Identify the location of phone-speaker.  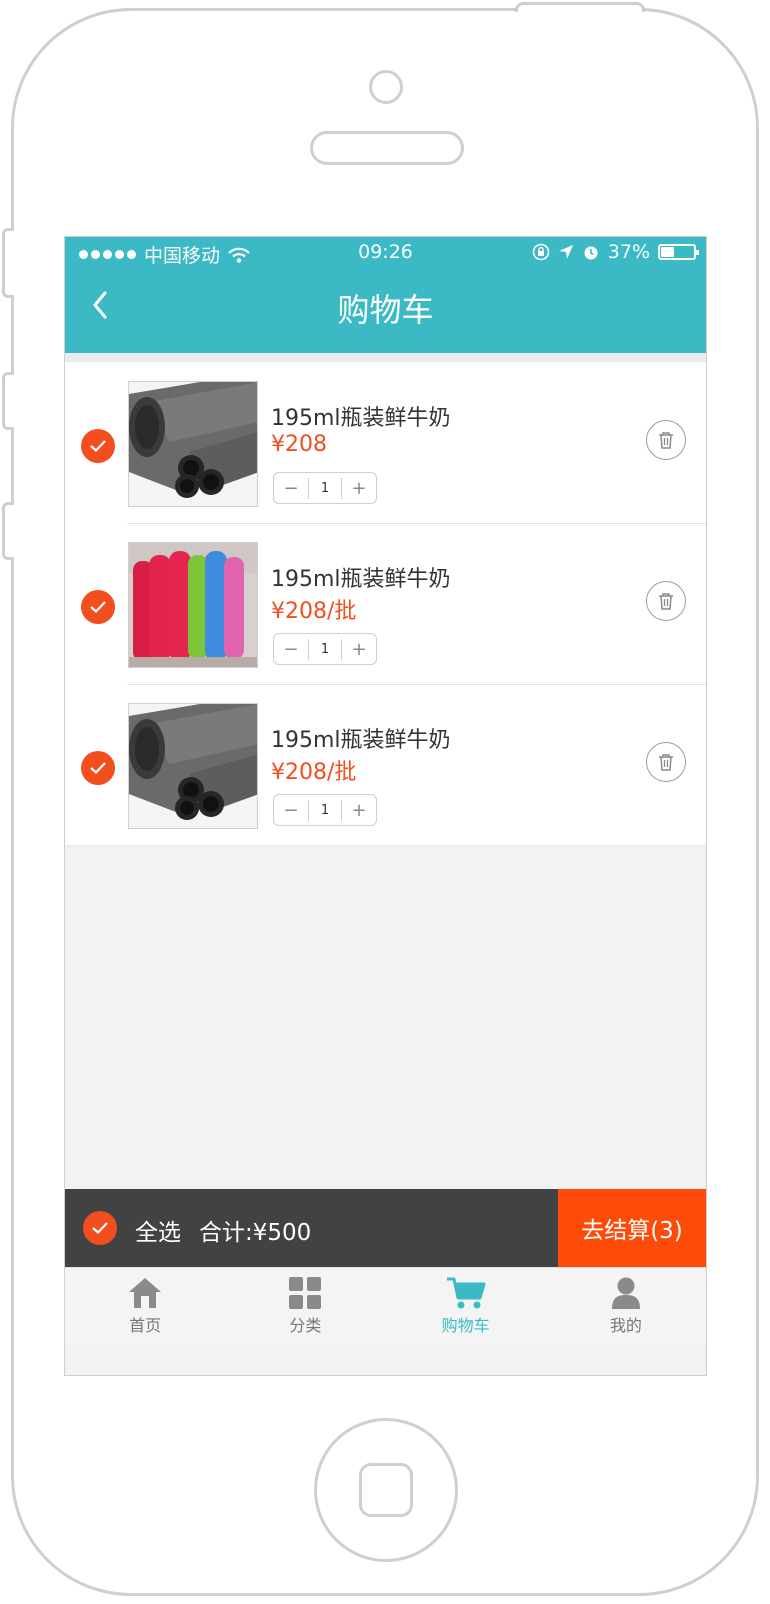
(387, 148).